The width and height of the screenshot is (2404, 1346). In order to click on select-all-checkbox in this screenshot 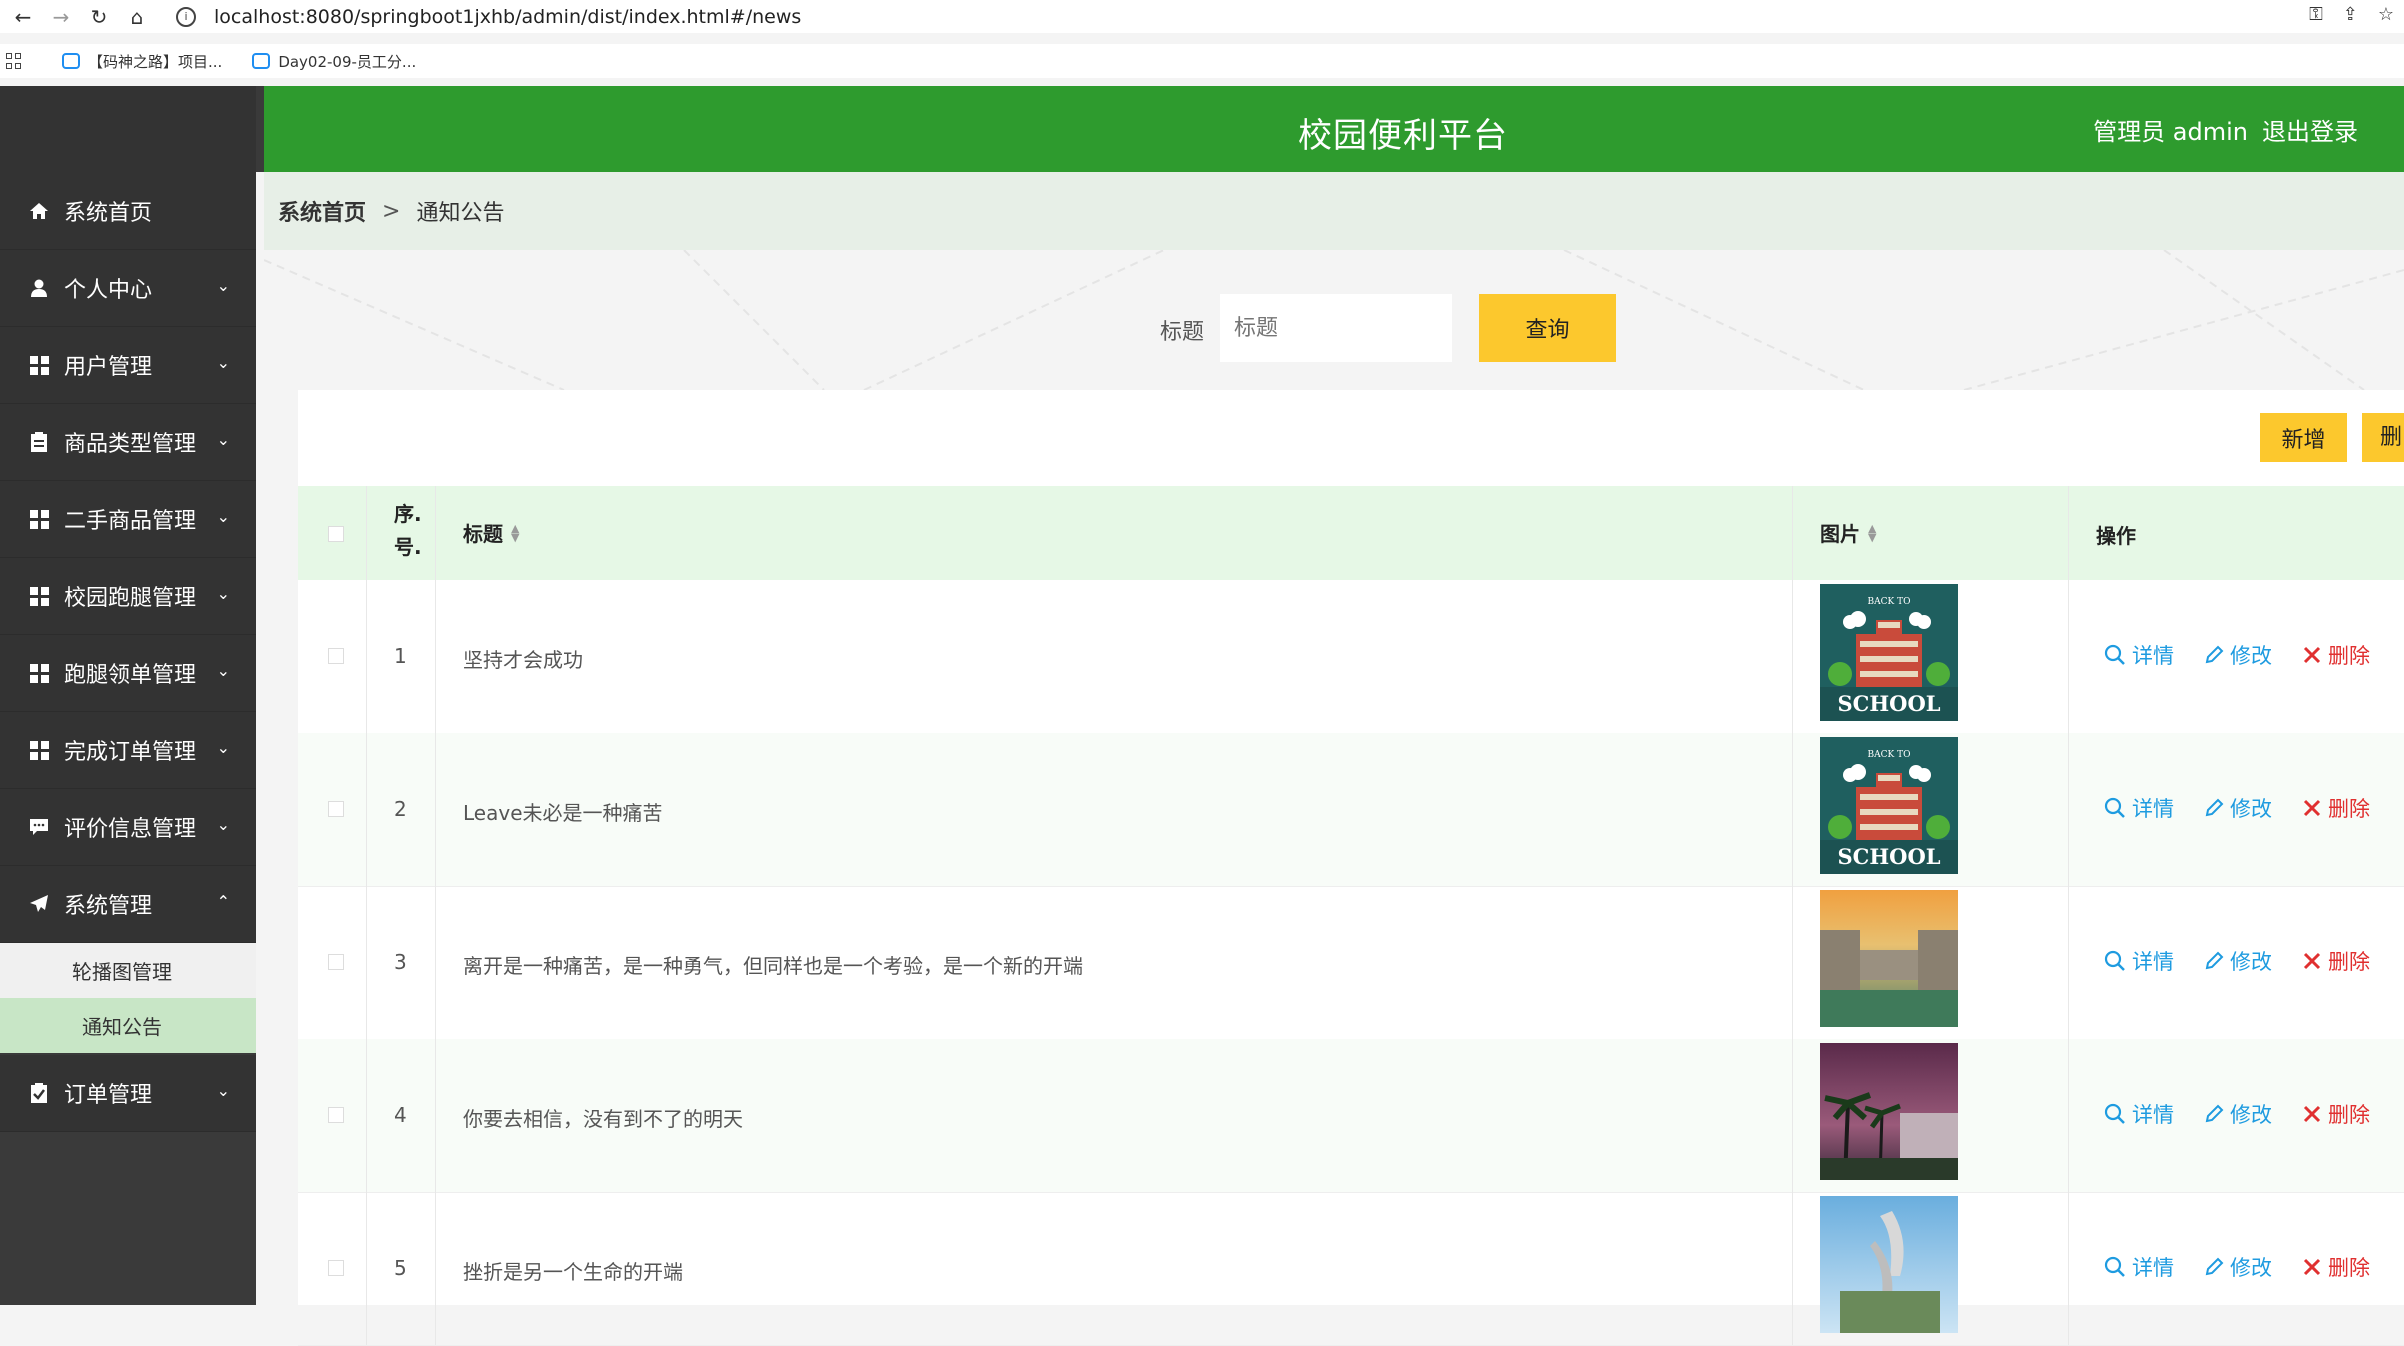, I will do `click(336, 534)`.